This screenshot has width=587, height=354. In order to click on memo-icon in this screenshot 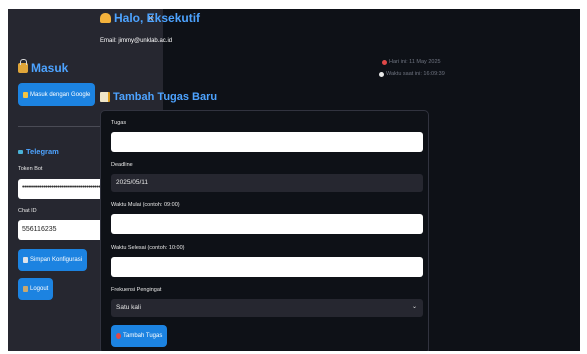, I will do `click(105, 97)`.